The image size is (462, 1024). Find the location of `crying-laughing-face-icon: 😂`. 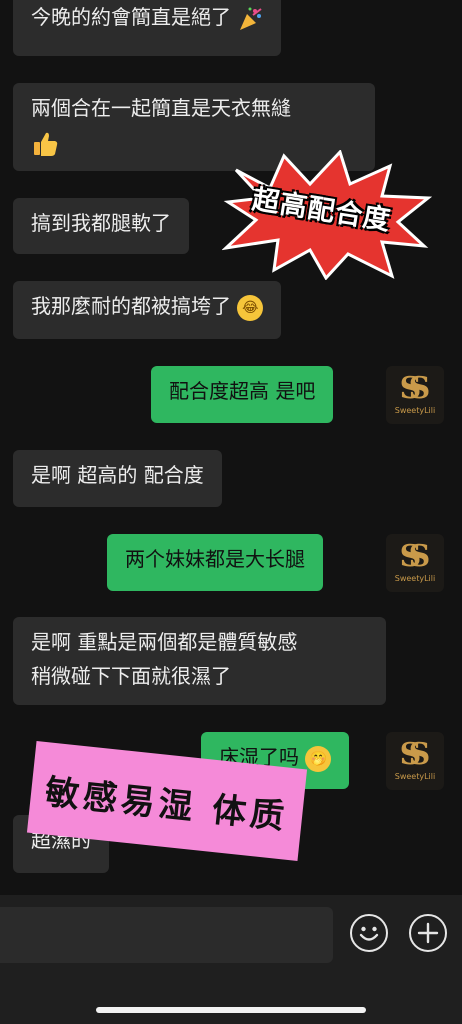

crying-laughing-face-icon: 😂 is located at coordinates (250, 307).